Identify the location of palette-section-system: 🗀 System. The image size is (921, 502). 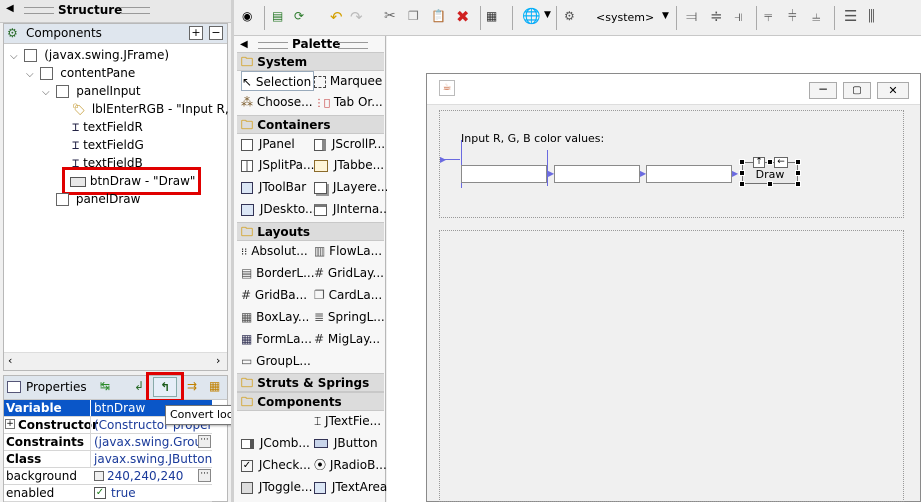
(310, 61).